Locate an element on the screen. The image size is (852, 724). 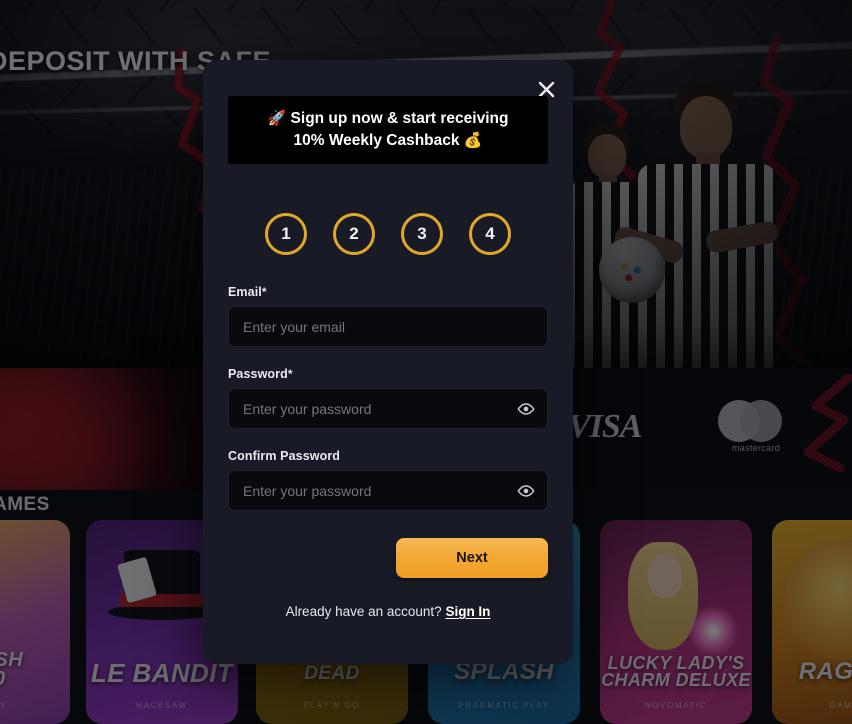
email-field-group: Email* is located at coordinates (388, 316).